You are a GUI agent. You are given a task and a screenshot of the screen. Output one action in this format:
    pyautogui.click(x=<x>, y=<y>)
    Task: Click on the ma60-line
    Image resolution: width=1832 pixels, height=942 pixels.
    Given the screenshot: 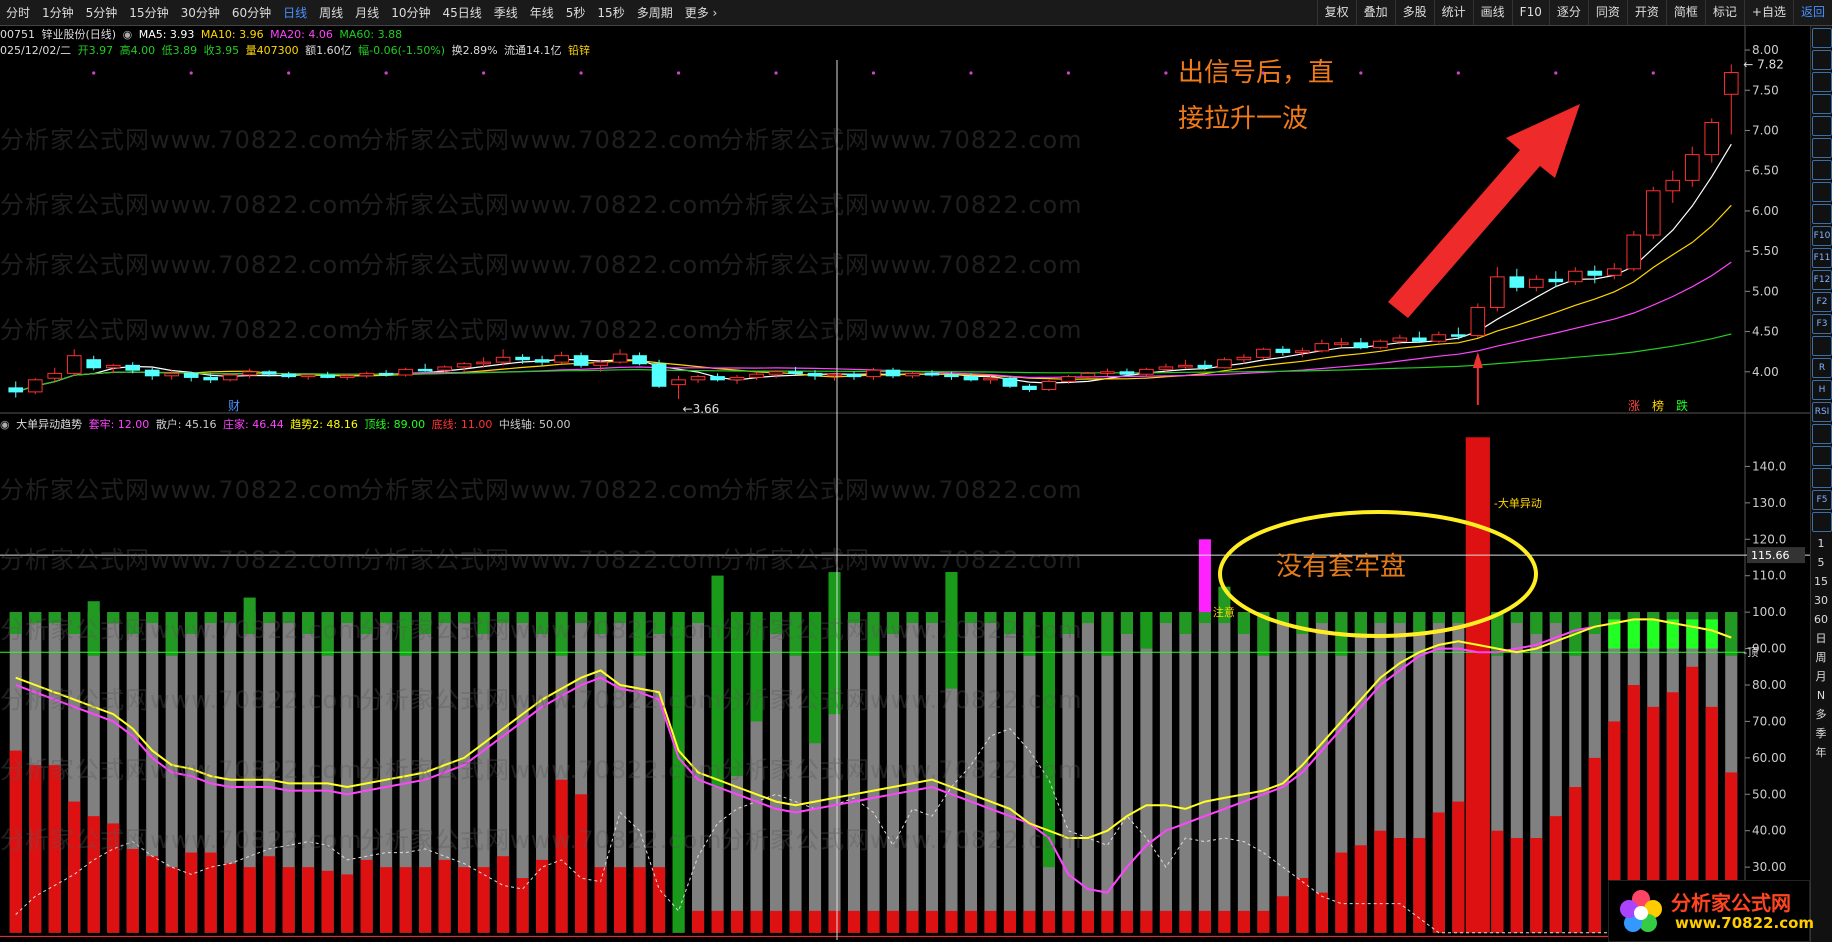 What is the action you would take?
    pyautogui.click(x=873, y=363)
    